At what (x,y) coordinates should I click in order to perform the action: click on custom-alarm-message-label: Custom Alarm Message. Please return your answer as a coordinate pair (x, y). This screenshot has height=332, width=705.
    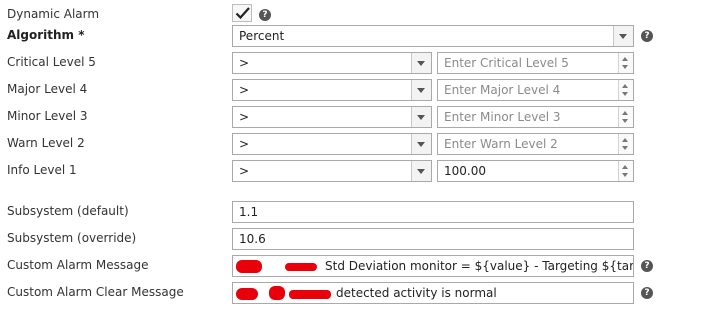
    Looking at the image, I should click on (78, 265).